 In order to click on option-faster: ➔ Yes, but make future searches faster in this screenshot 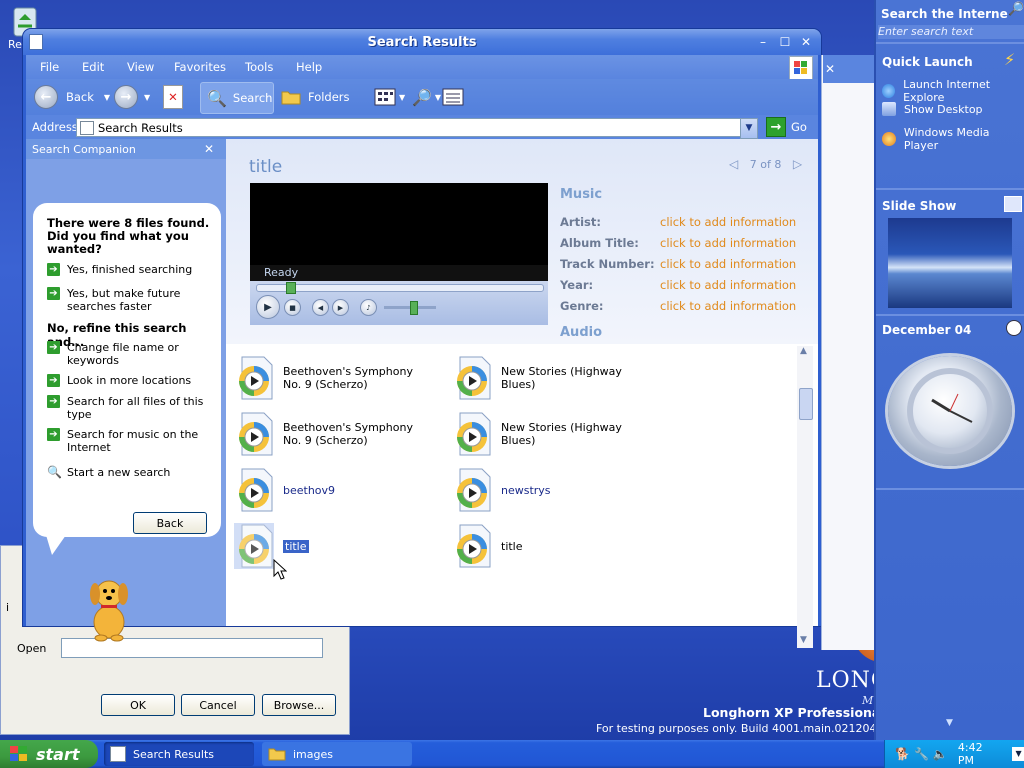, I will do `click(129, 300)`.